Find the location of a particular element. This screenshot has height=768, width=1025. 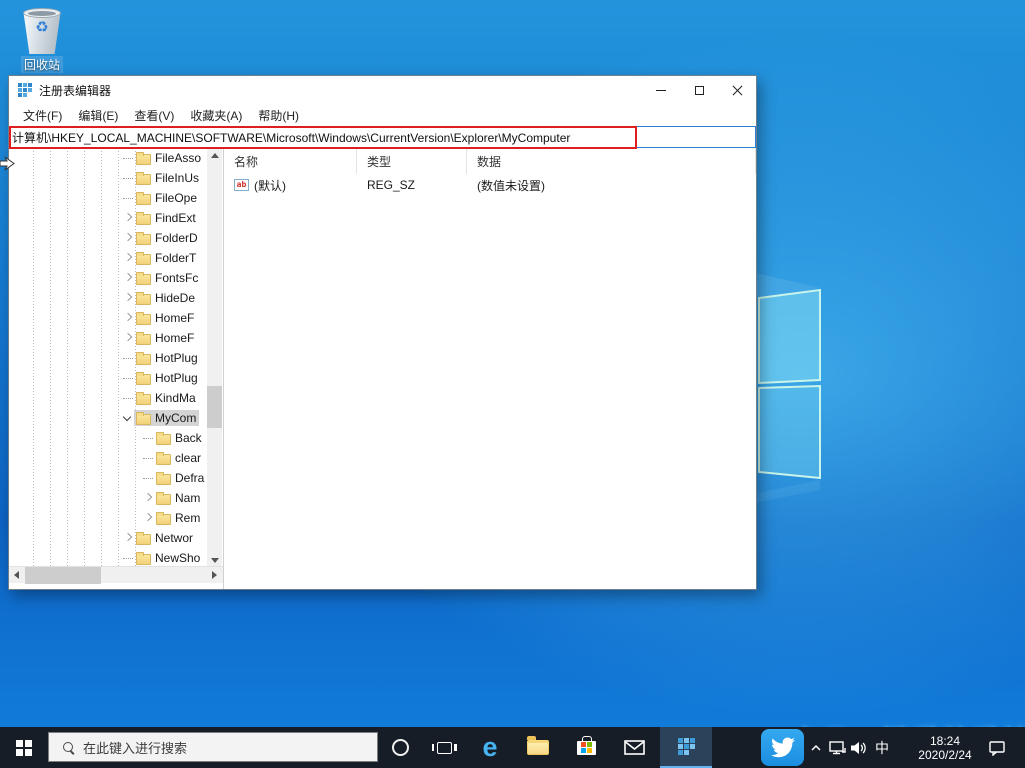

menu-item: 收藏夹(A) is located at coordinates (216, 115).